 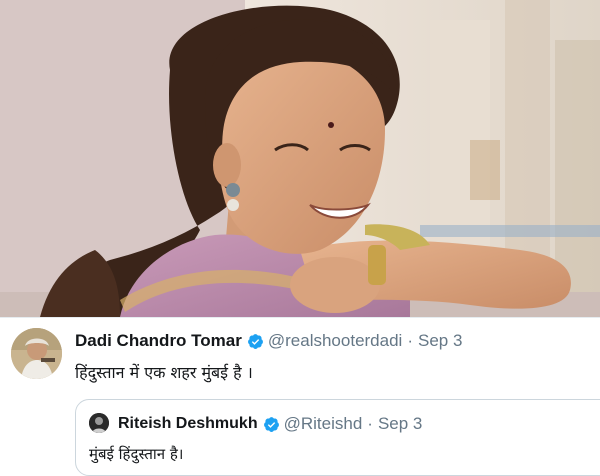 I want to click on quoted-author-name: Riteish Deshmukh, so click(x=188, y=424).